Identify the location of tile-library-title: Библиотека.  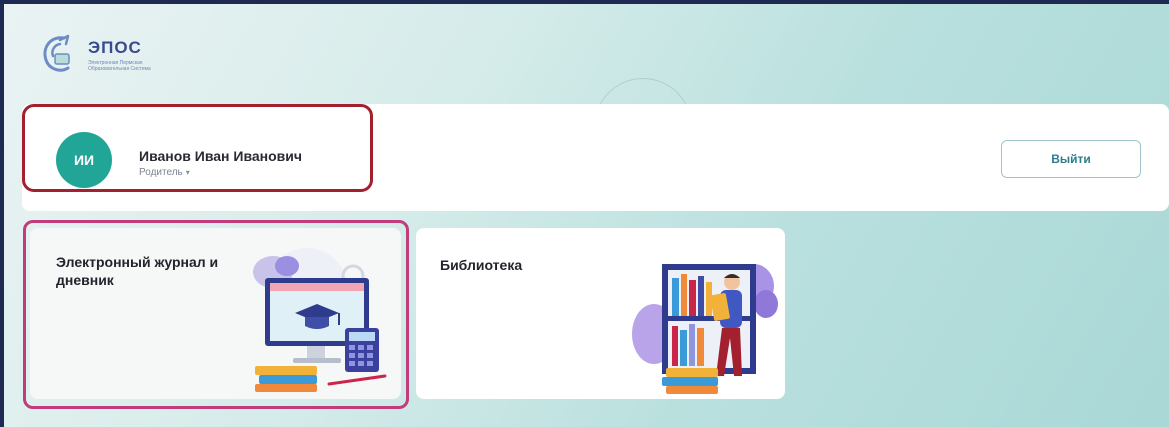
(481, 265).